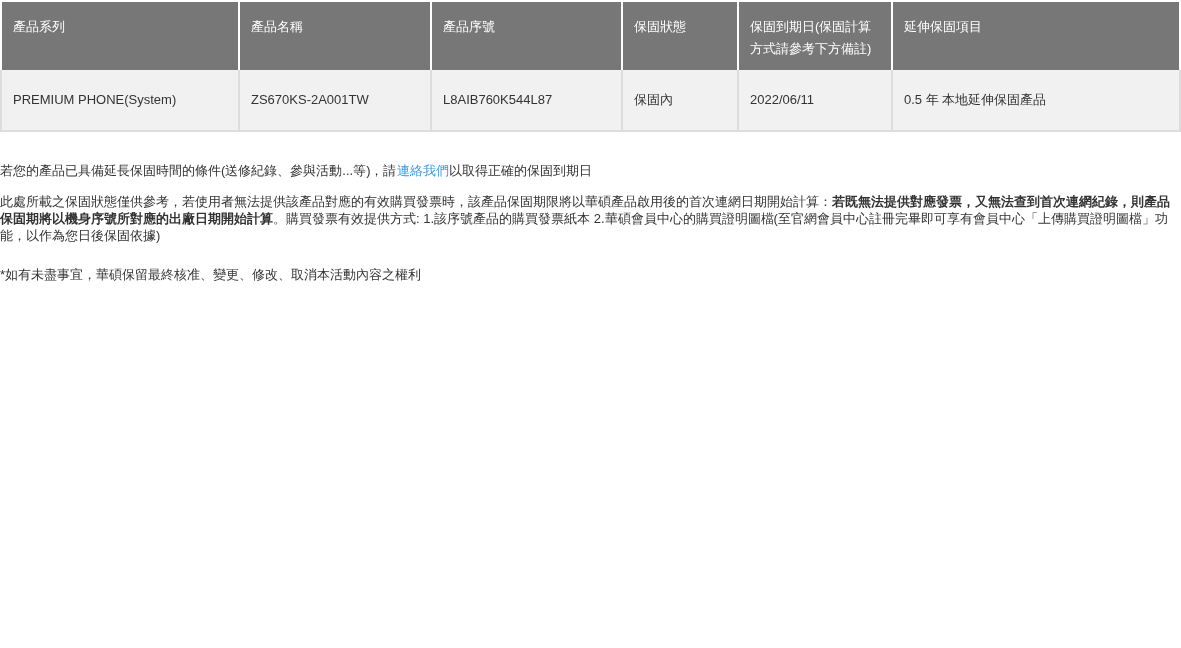 The width and height of the screenshot is (1181, 648). Describe the element at coordinates (335, 100) in the screenshot. I see `table-cell: ZS670KS-2A001TW` at that location.